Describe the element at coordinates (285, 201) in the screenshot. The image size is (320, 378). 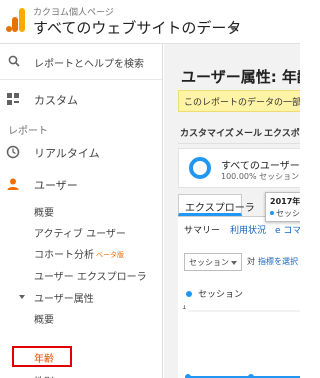
I see `tooltip-date: 2017年3月` at that location.